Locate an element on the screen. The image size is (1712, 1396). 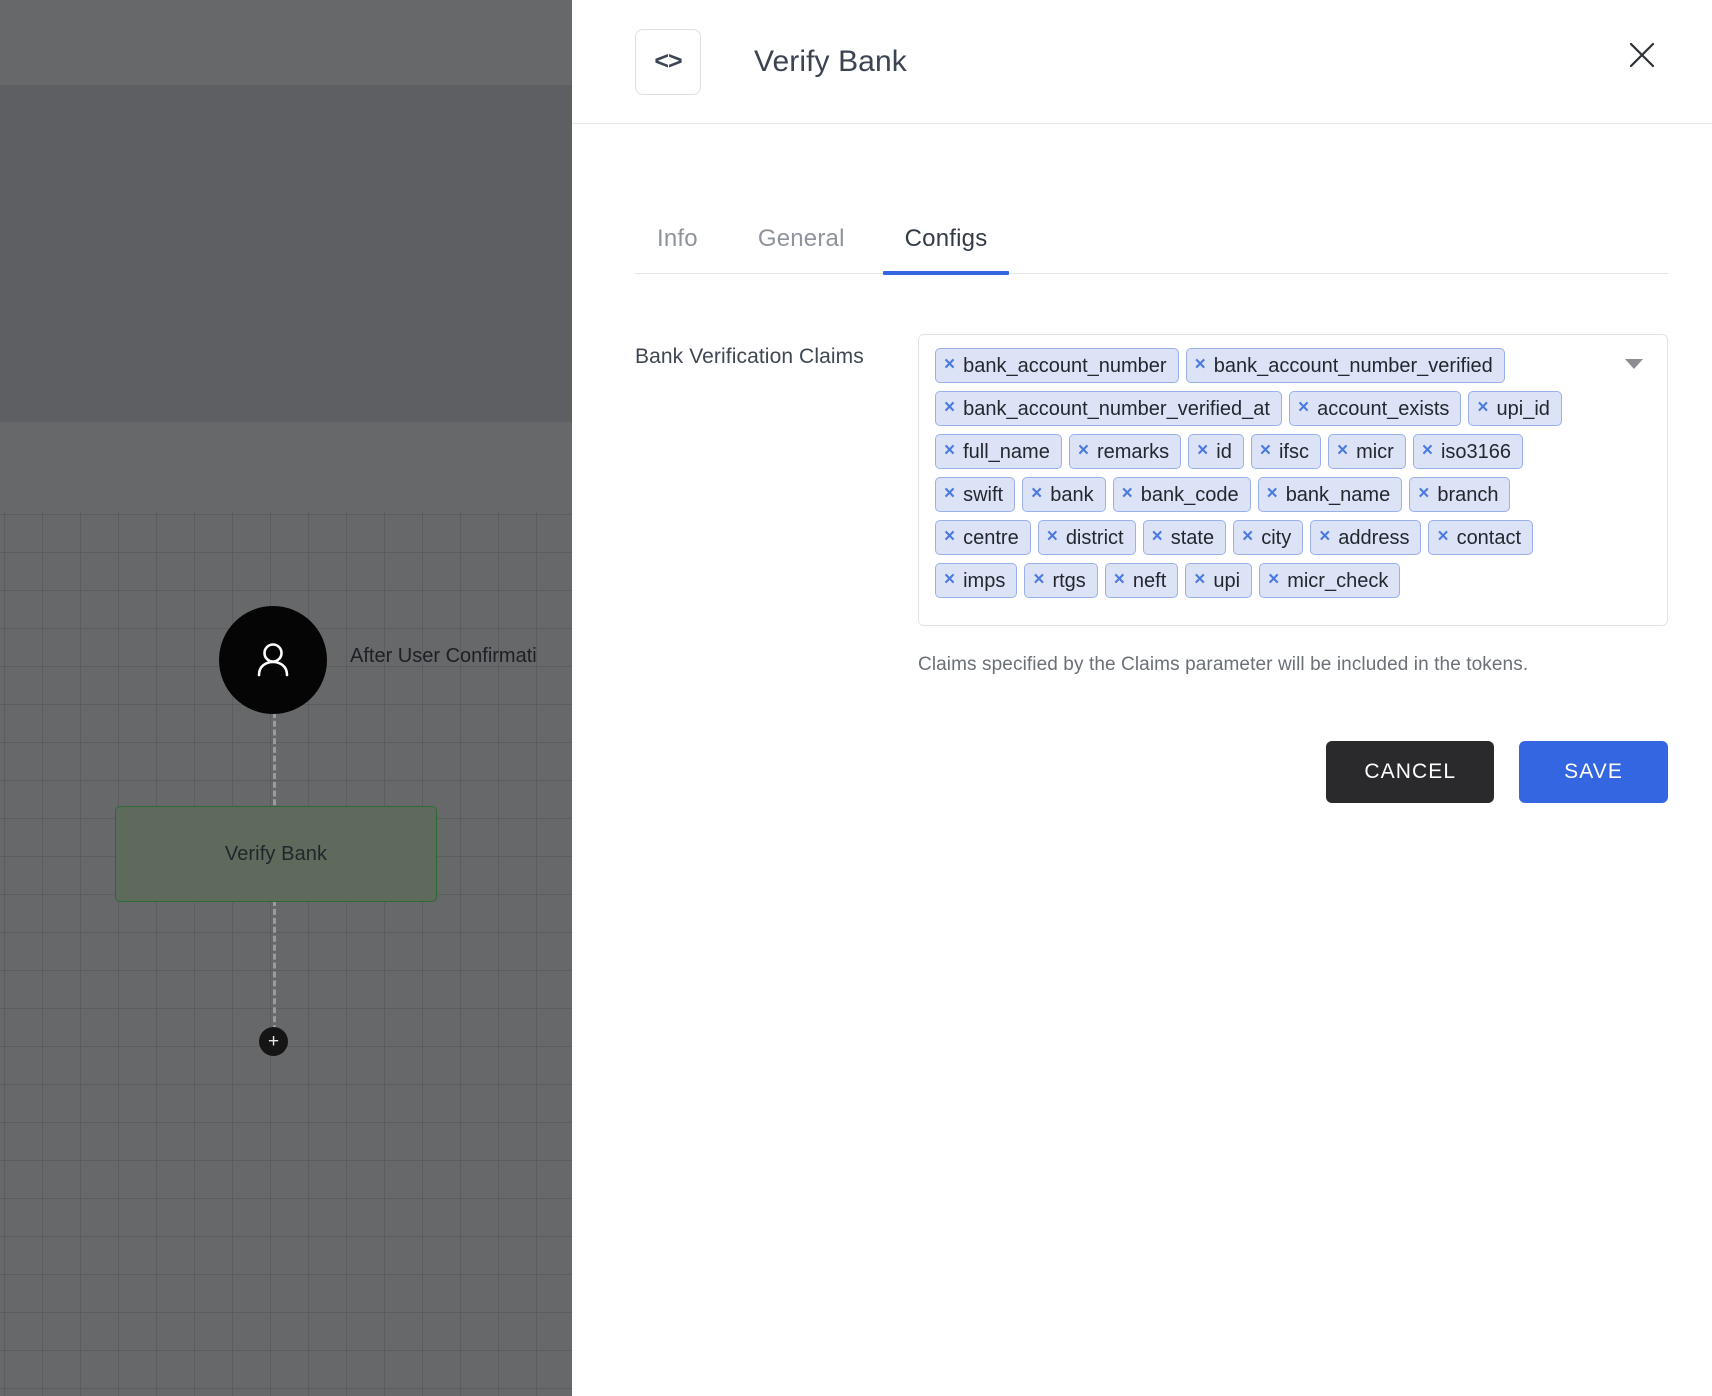
app-header-dimmed is located at coordinates (286, 42).